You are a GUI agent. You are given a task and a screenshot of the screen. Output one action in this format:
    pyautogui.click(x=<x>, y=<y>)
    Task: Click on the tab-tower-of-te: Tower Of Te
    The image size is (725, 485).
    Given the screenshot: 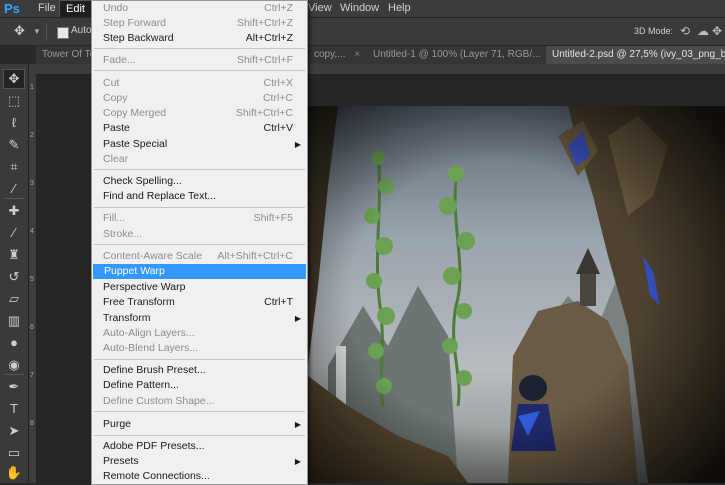 What is the action you would take?
    pyautogui.click(x=67, y=55)
    